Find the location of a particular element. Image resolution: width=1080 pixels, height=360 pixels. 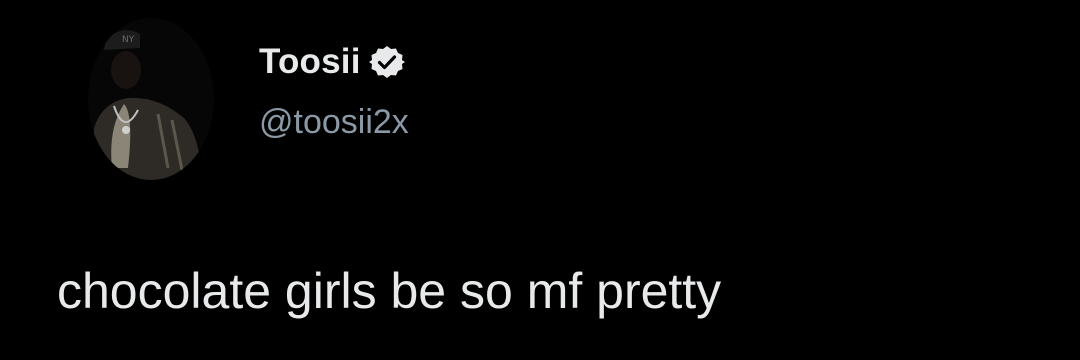

avatar: NY is located at coordinates (151, 99).